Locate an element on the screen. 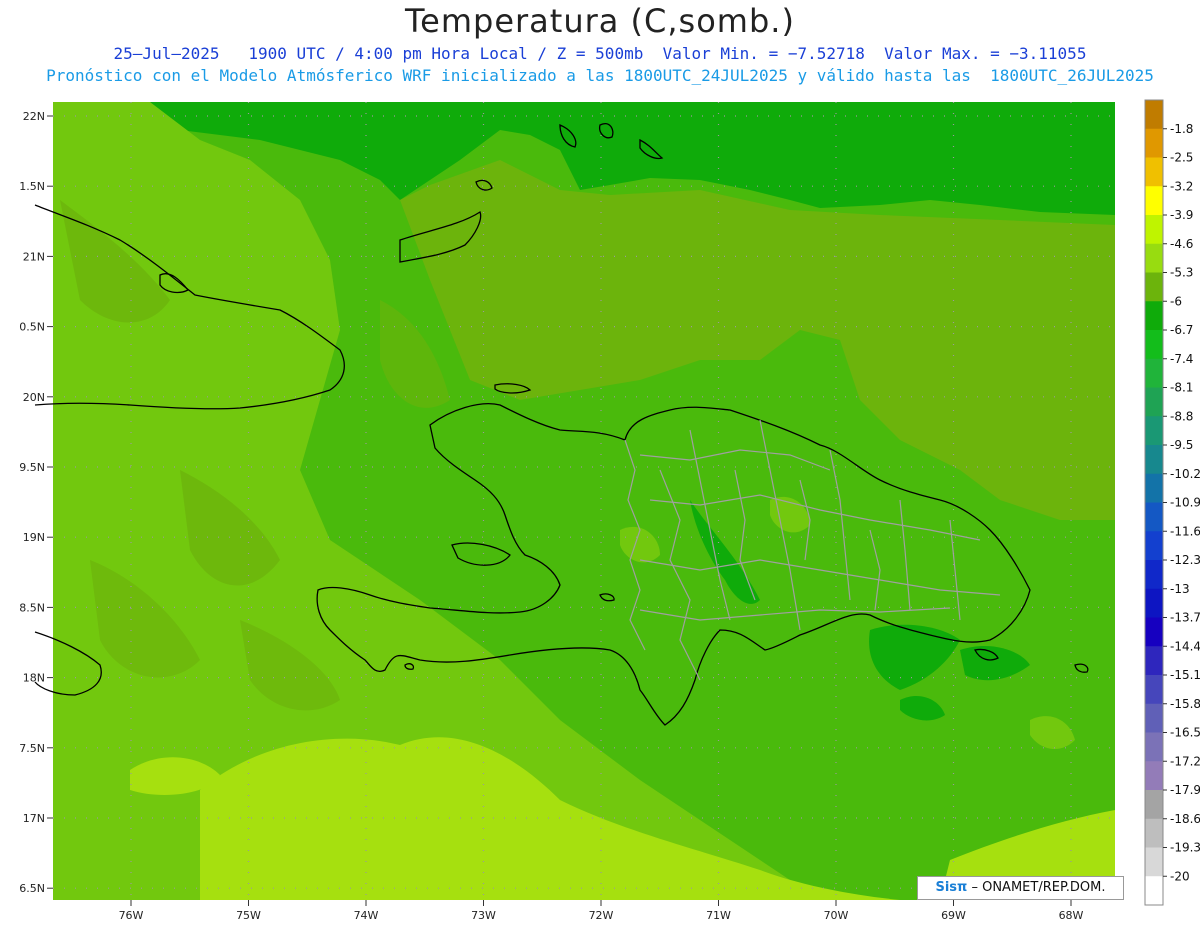  lat-label: 7.5N is located at coordinates (32, 748).